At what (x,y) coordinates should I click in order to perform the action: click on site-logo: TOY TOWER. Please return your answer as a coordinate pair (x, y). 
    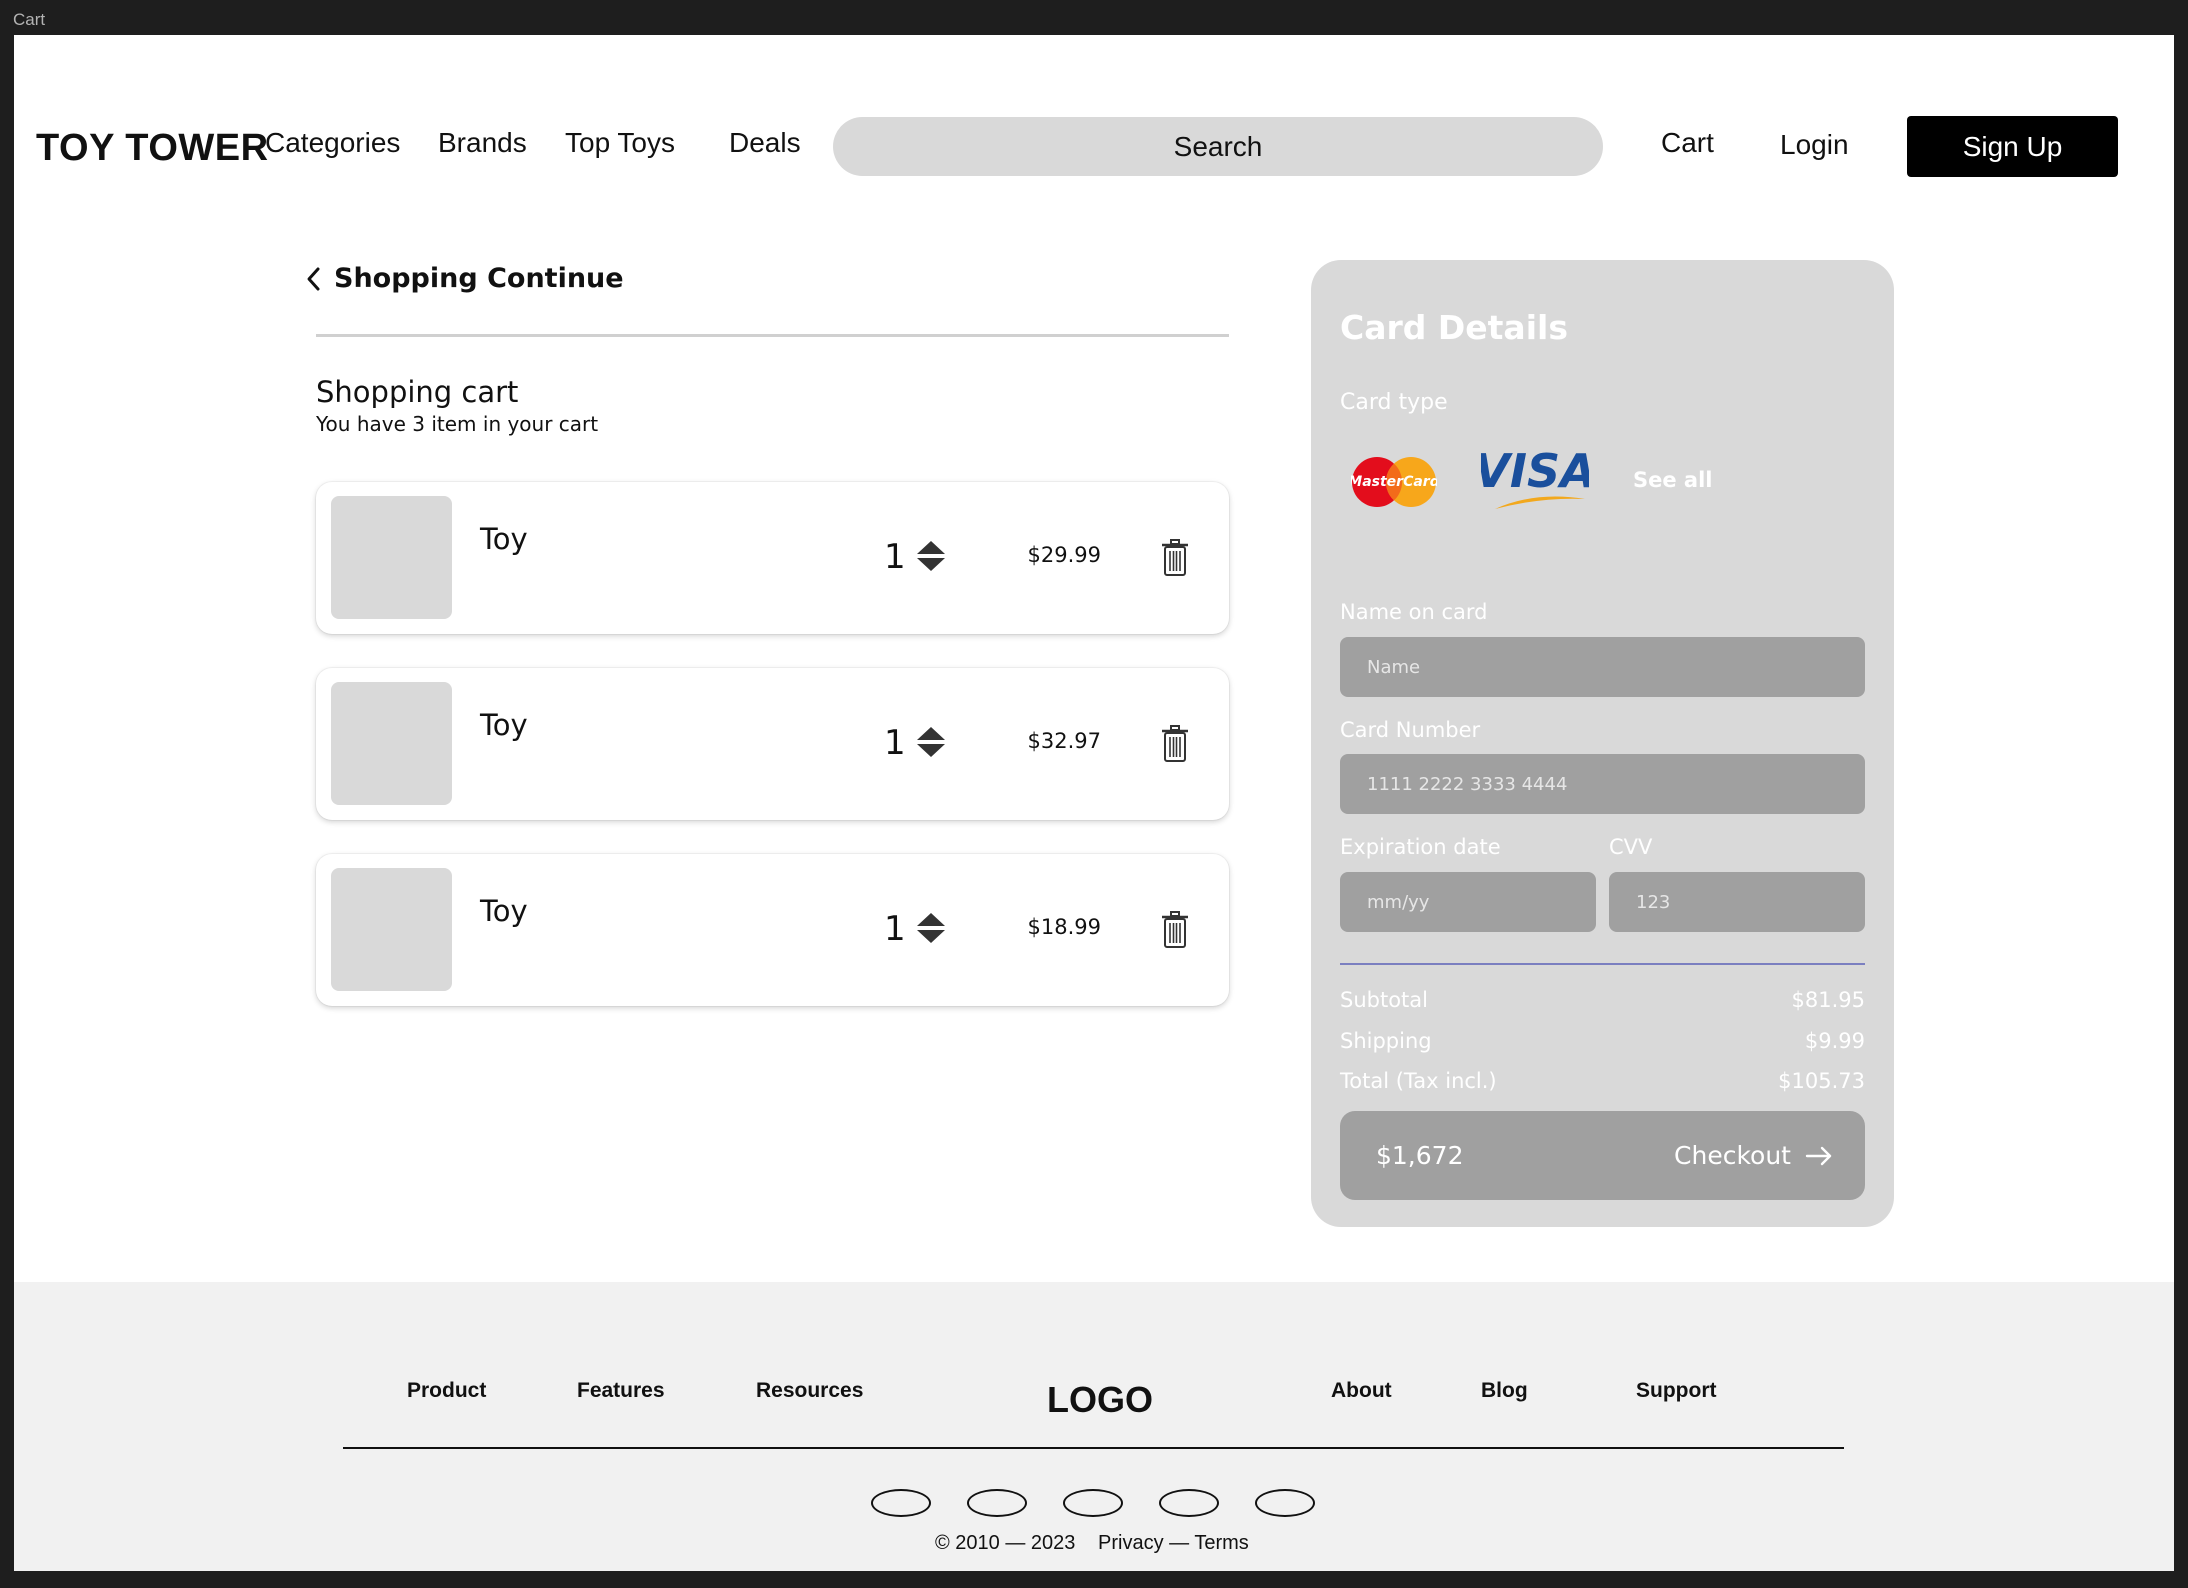
    Looking at the image, I should click on (152, 148).